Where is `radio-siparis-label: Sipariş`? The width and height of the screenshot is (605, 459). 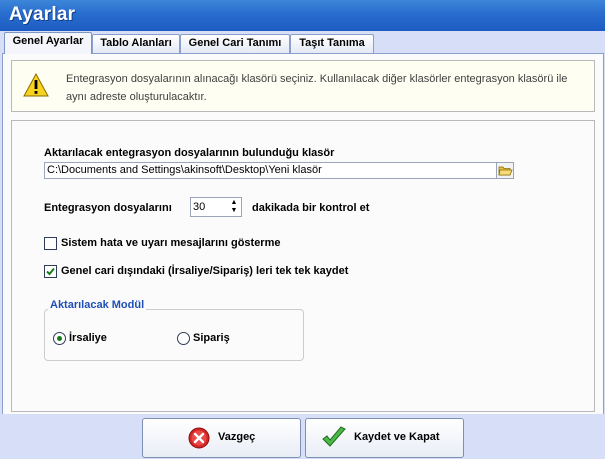 radio-siparis-label: Sipariş is located at coordinates (211, 338).